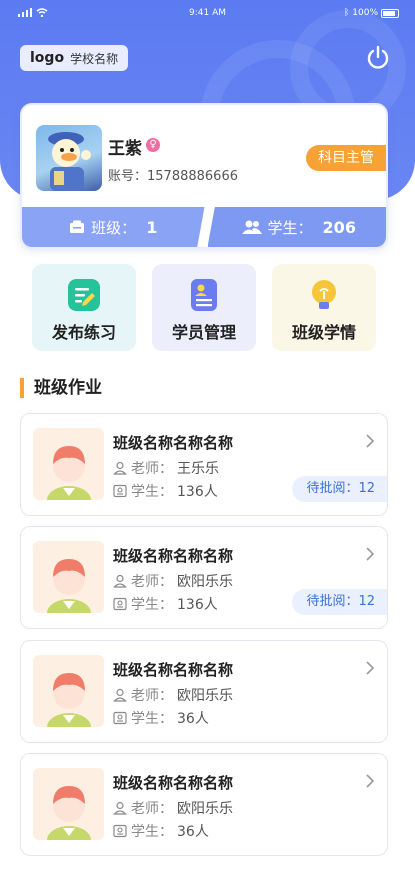 This screenshot has height=877, width=415. I want to click on profile-card: 王紫 ♀ 账号：15788886666 科目主管 班级： 1 学生： 206, so click(204, 176).